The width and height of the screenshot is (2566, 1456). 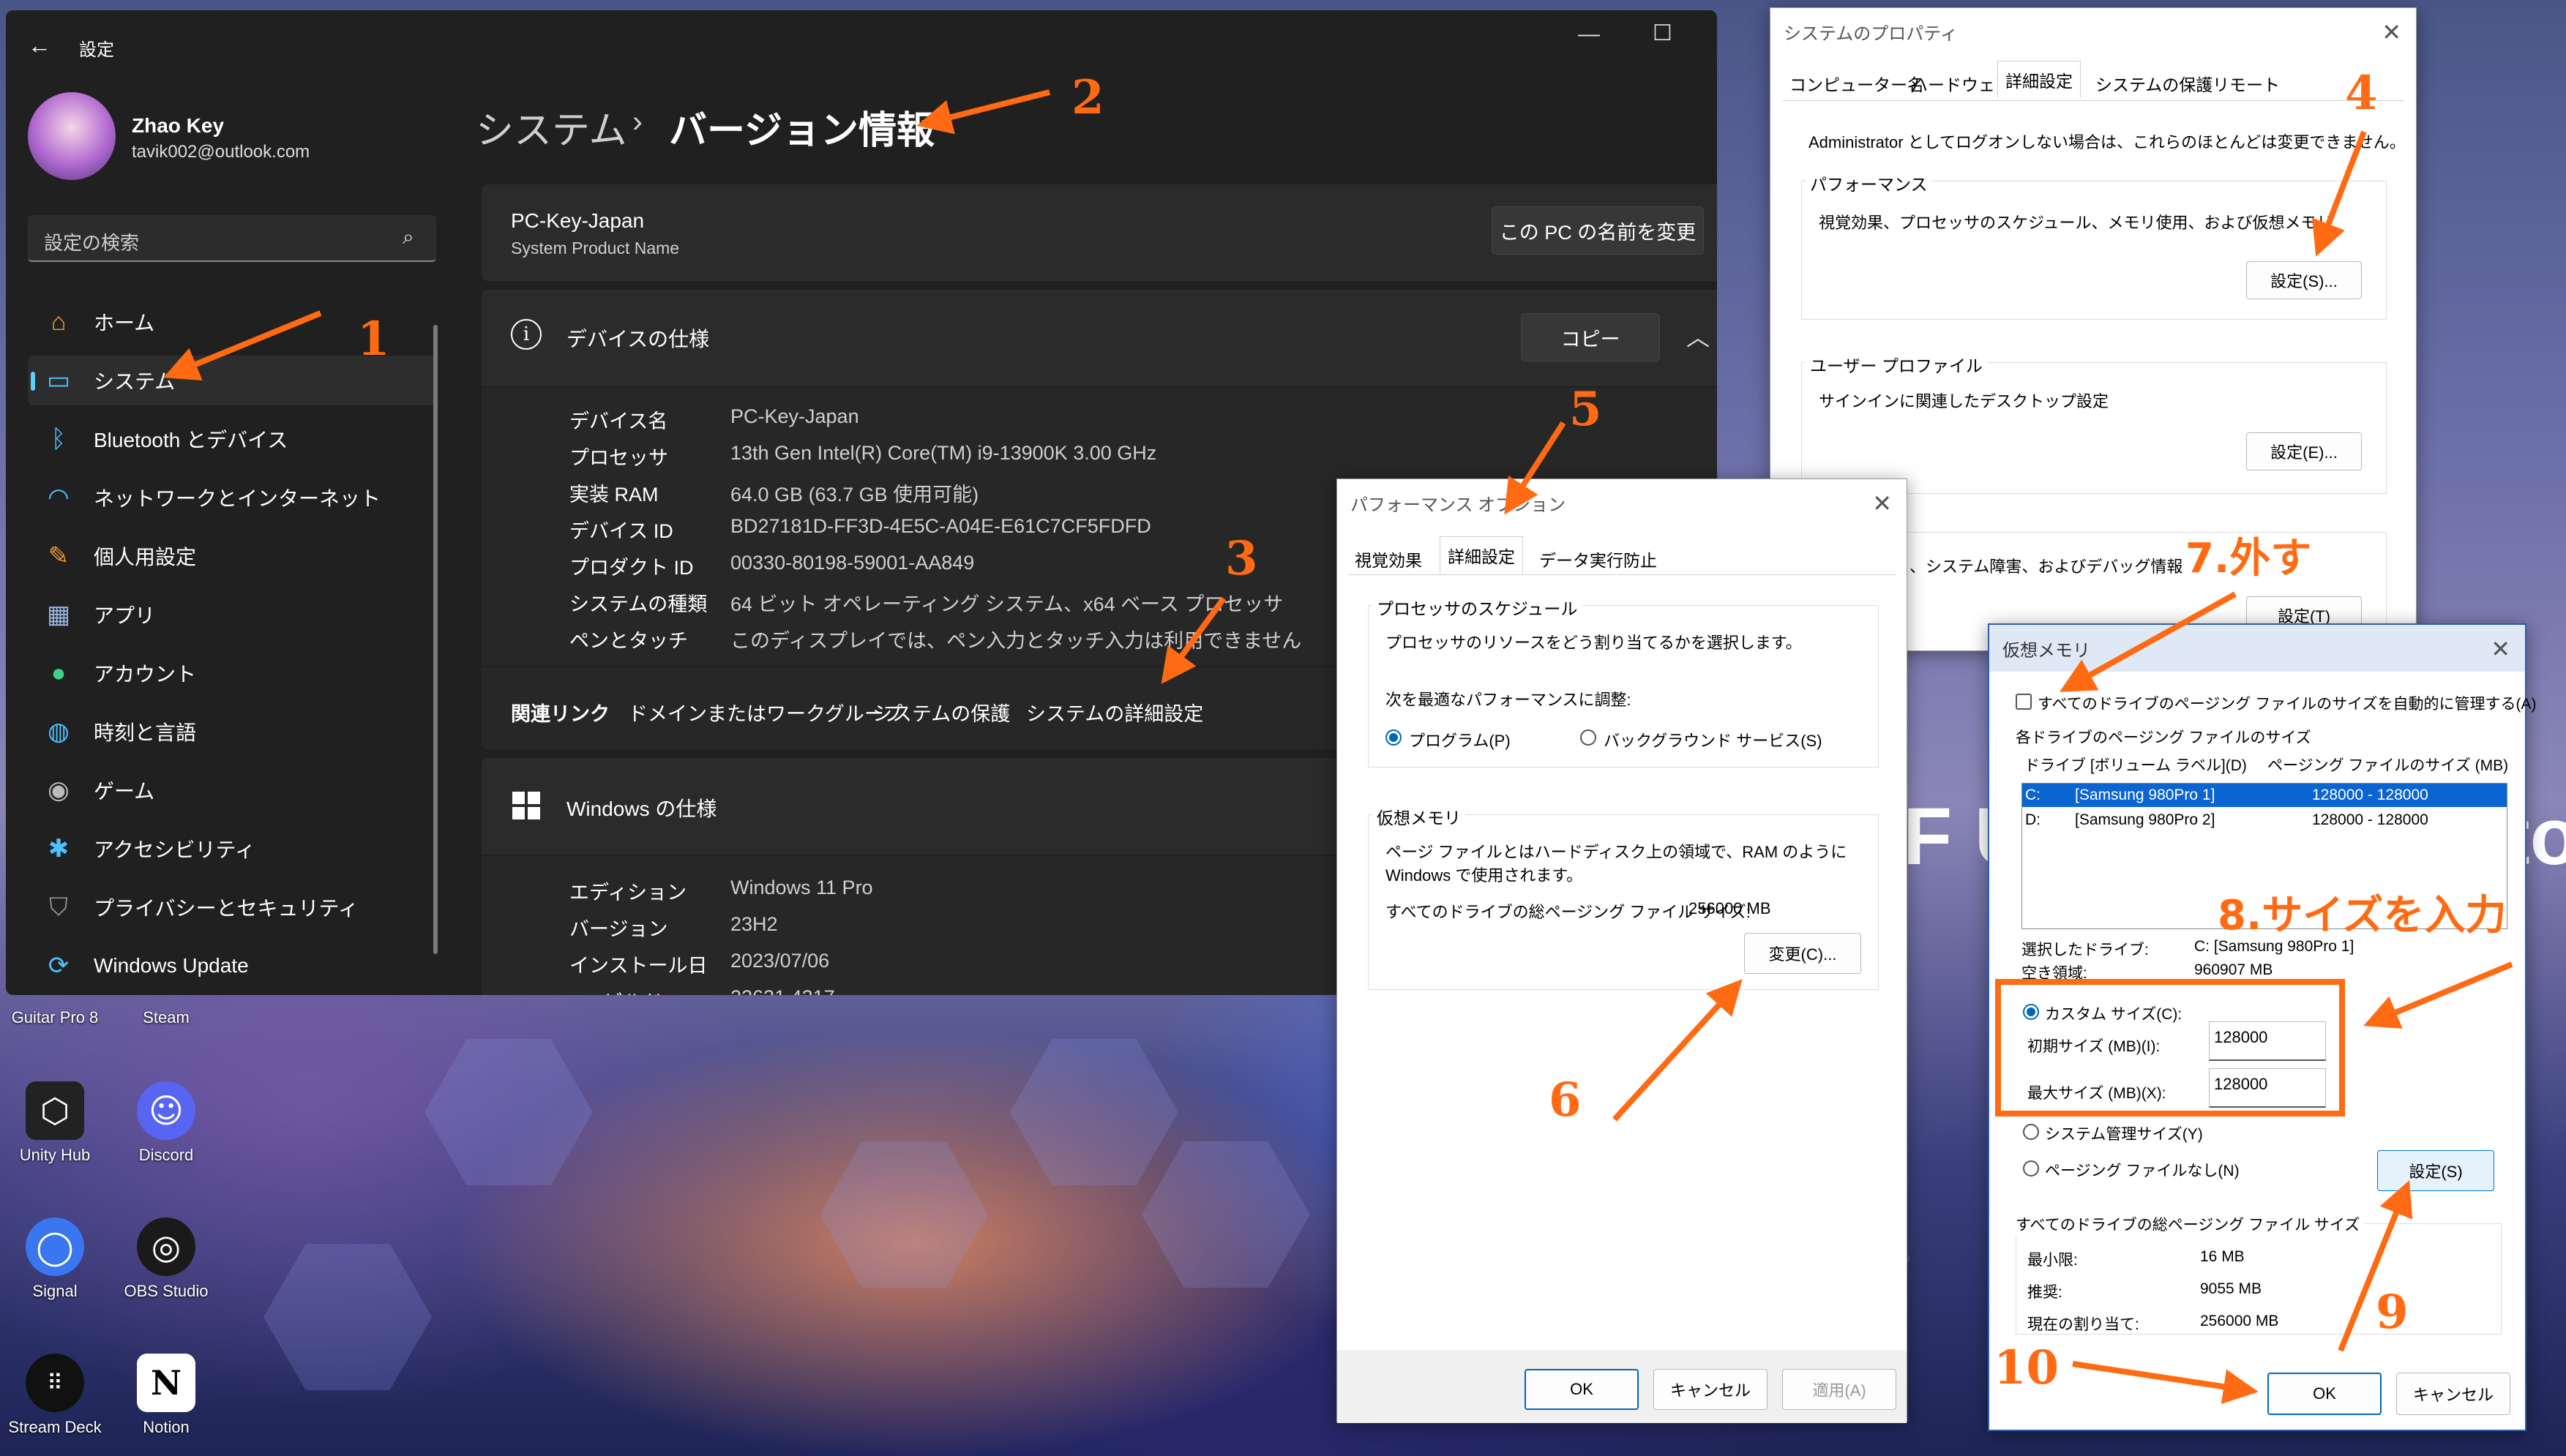 What do you see at coordinates (1241, 558) in the screenshot?
I see `annotation-label-3: 3` at bounding box center [1241, 558].